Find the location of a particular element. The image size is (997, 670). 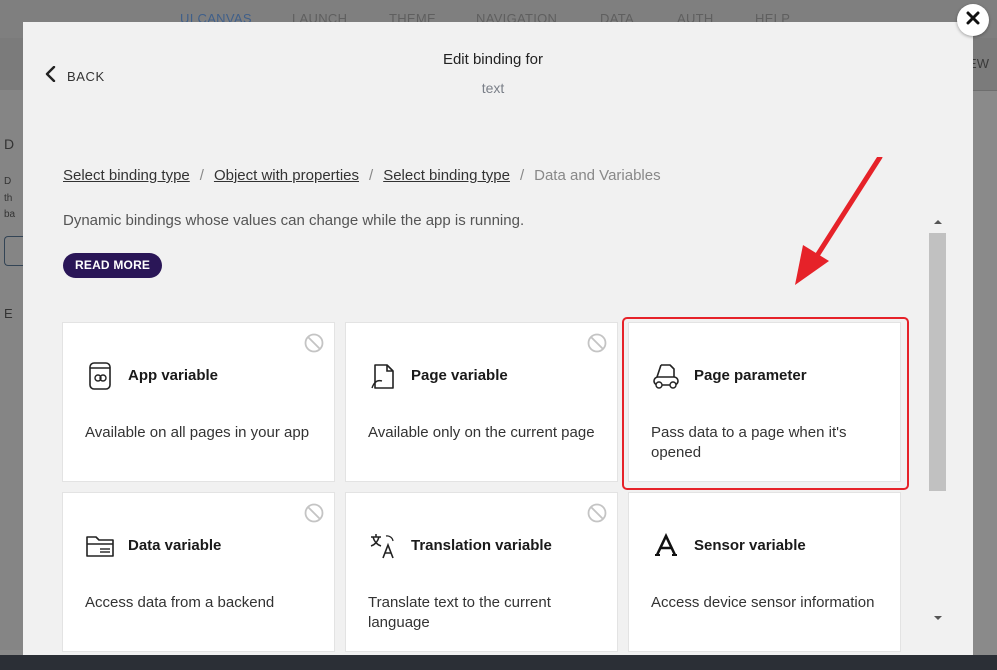

read-more-button: READ MORE is located at coordinates (113, 265).